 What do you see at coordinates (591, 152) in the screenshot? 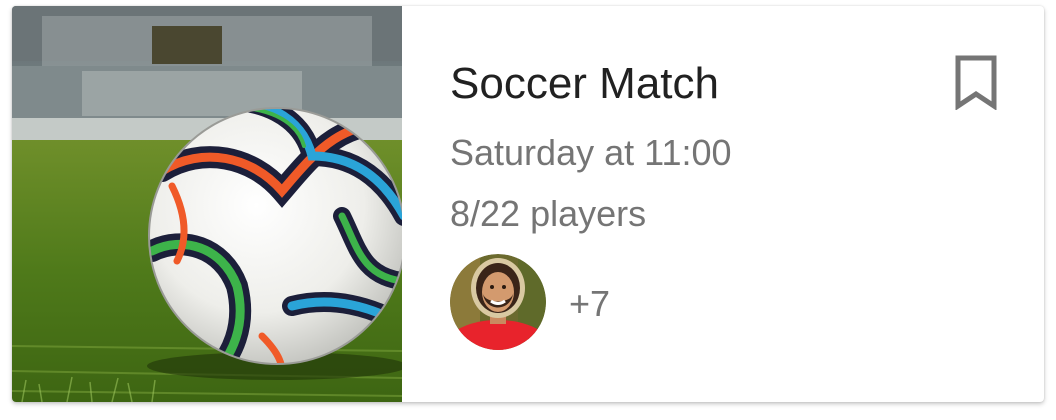
I see `event-schedule: Saturday at 11:00` at bounding box center [591, 152].